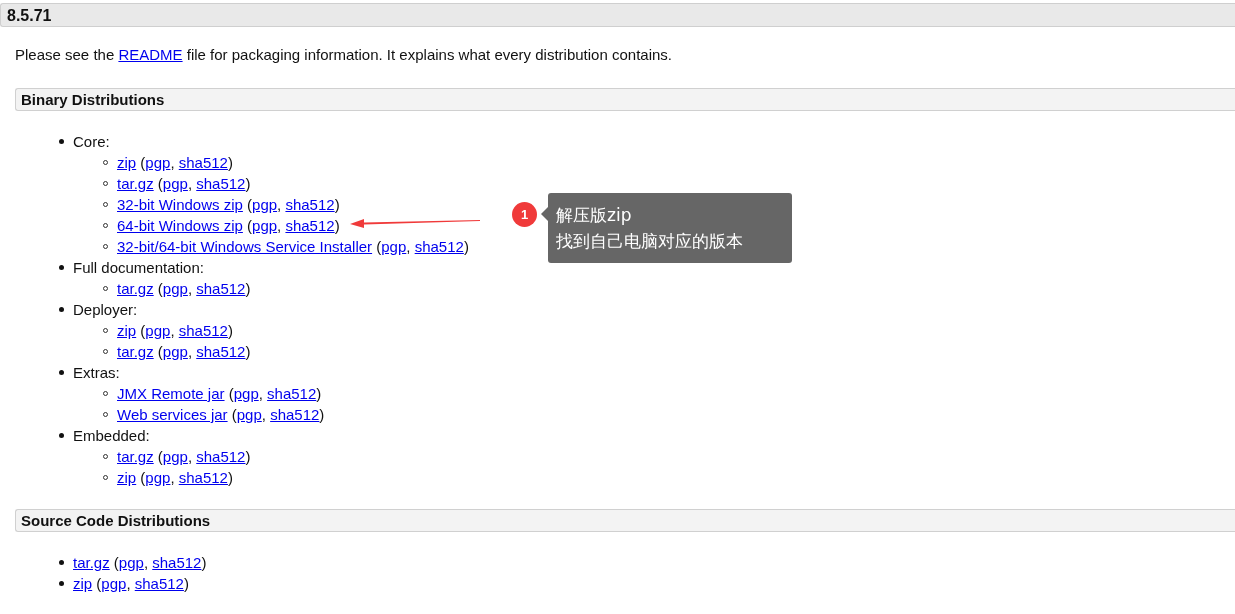 This screenshot has height=614, width=1235. Describe the element at coordinates (138, 267) in the screenshot. I see `group-label: Full documentation:` at that location.